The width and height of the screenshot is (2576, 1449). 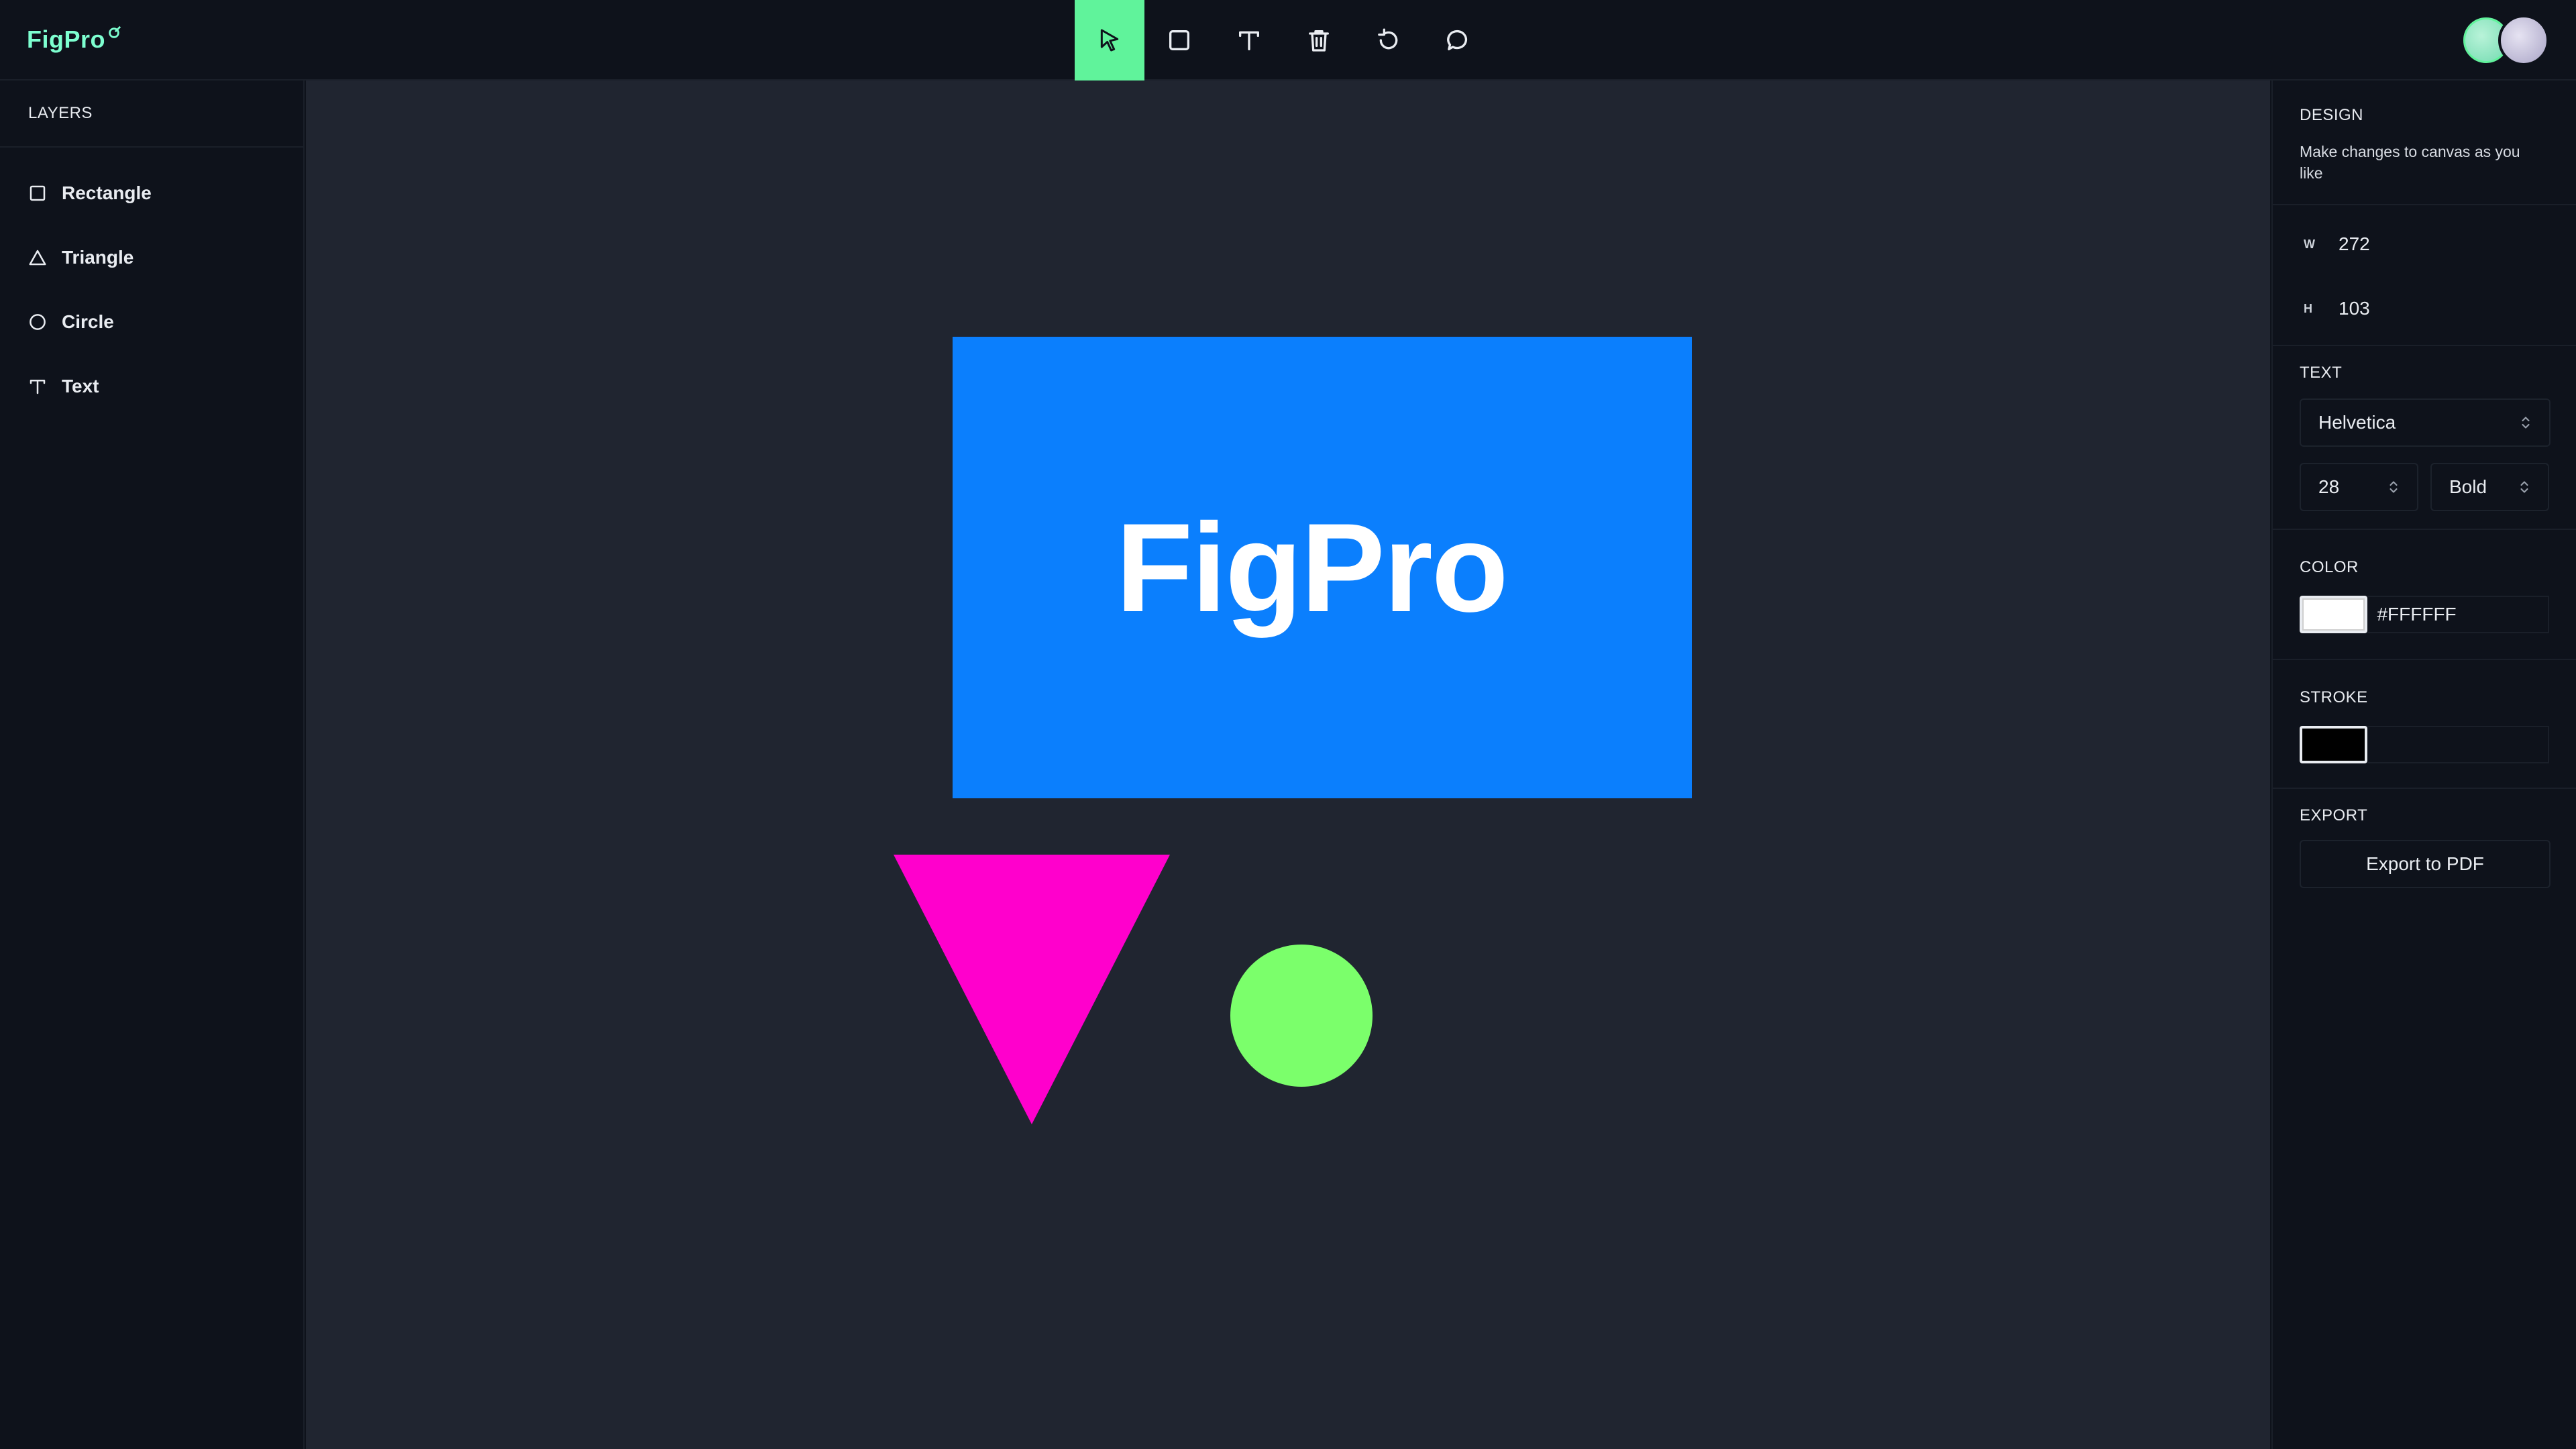 What do you see at coordinates (2468, 486) in the screenshot?
I see `font-weight-value: Bold` at bounding box center [2468, 486].